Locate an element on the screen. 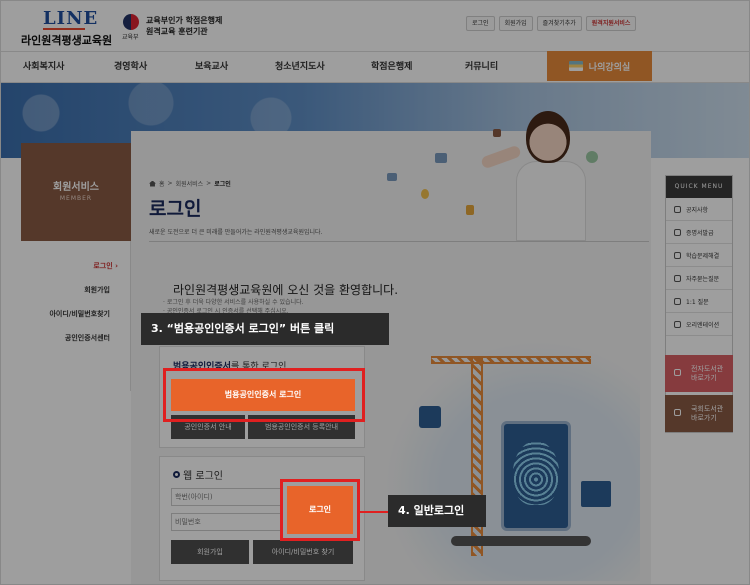 This screenshot has width=750, height=585. national-library-link: 국회도서관 바로가기 is located at coordinates (699, 413).